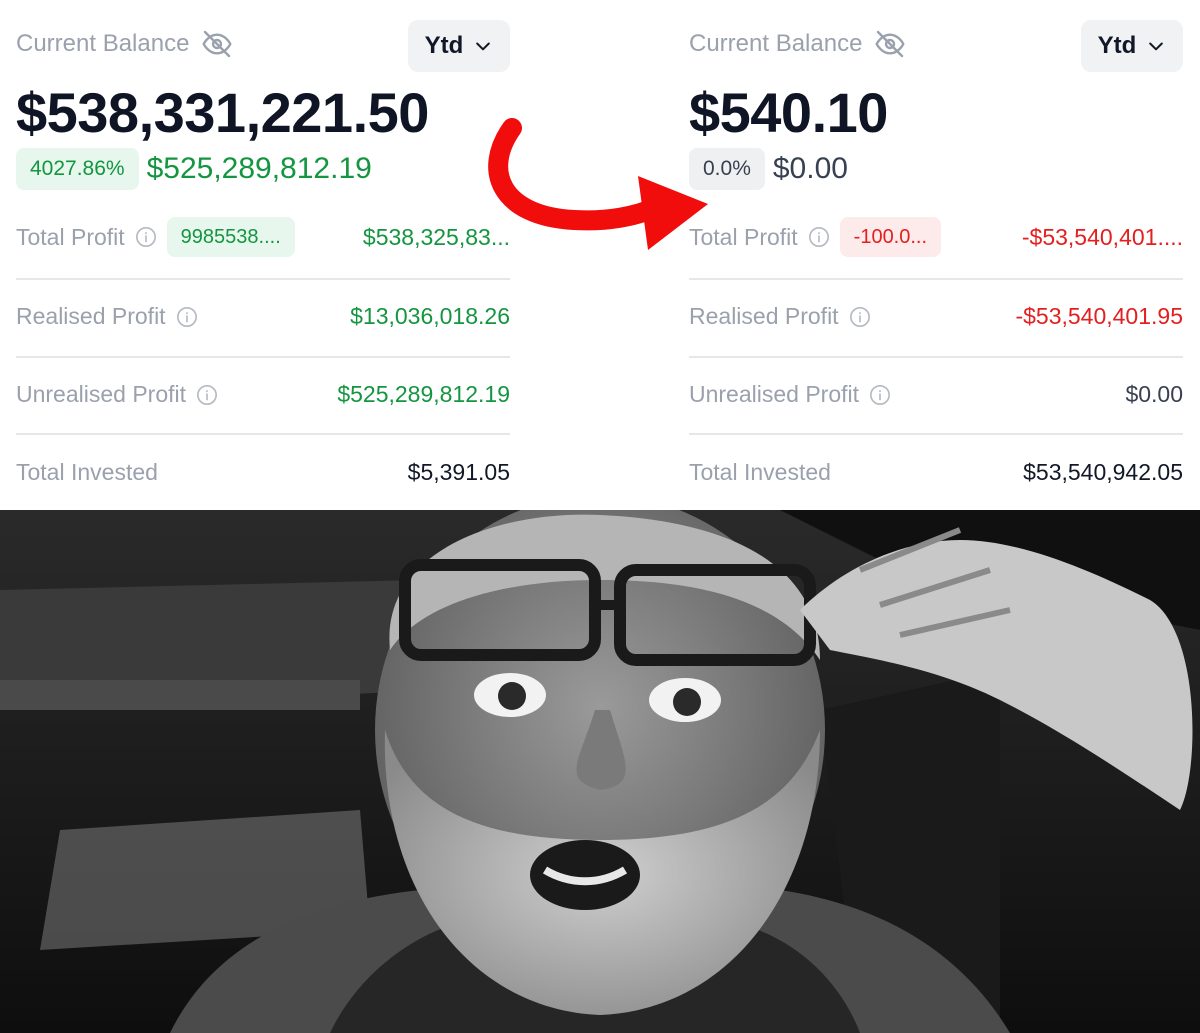 The width and height of the screenshot is (1200, 1033). Describe the element at coordinates (70, 236) in the screenshot. I see `total-profit-label: Total Profit` at that location.